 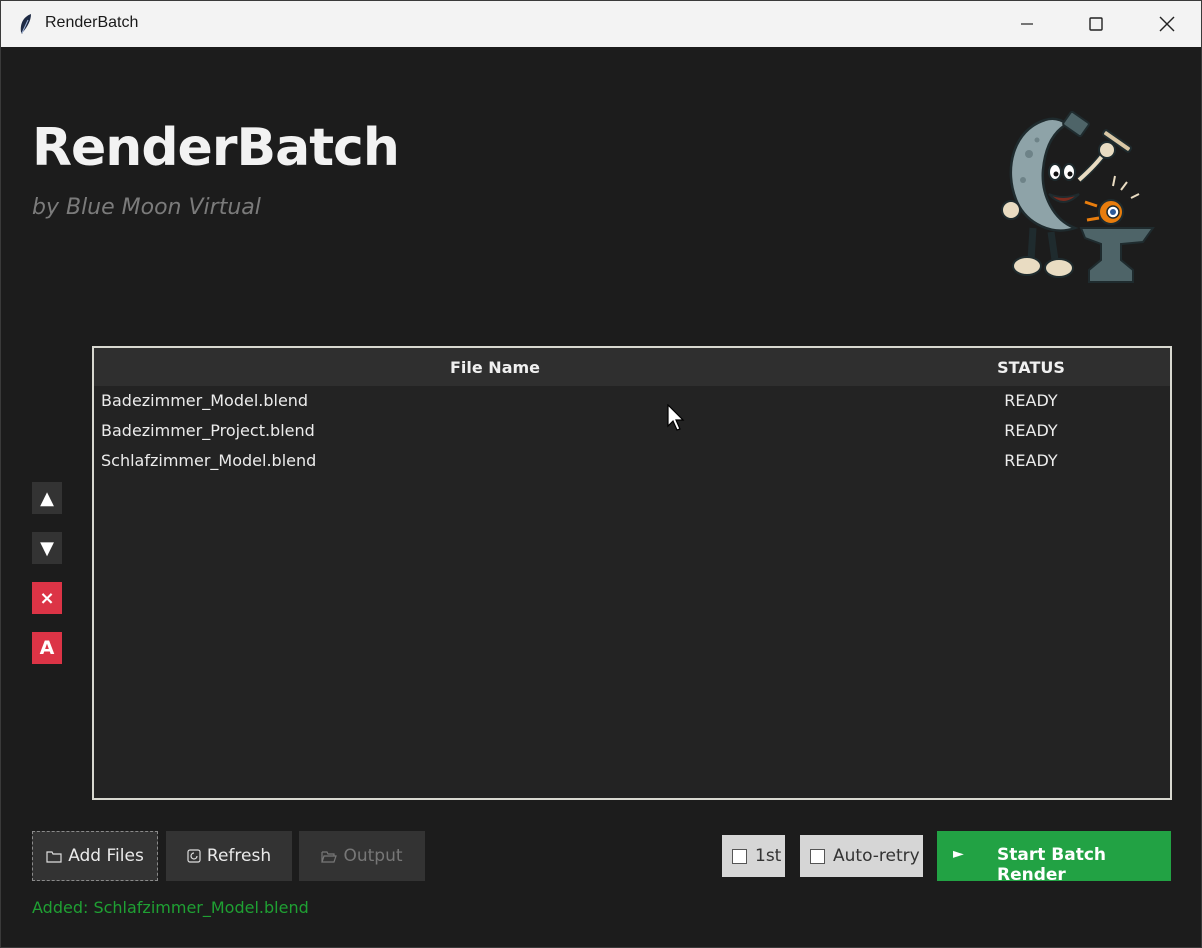 I want to click on file-name-cell: Schlafzimmer_Model.blend, so click(x=209, y=460).